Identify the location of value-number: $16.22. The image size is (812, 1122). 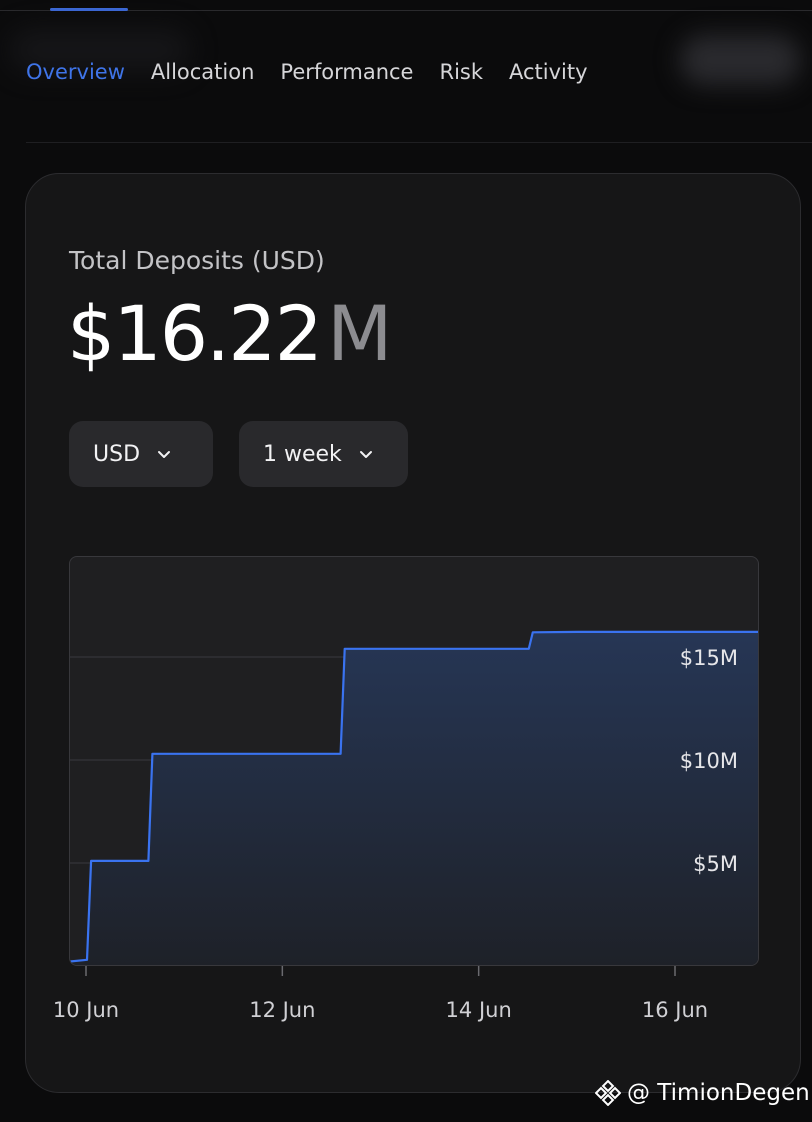
(195, 333).